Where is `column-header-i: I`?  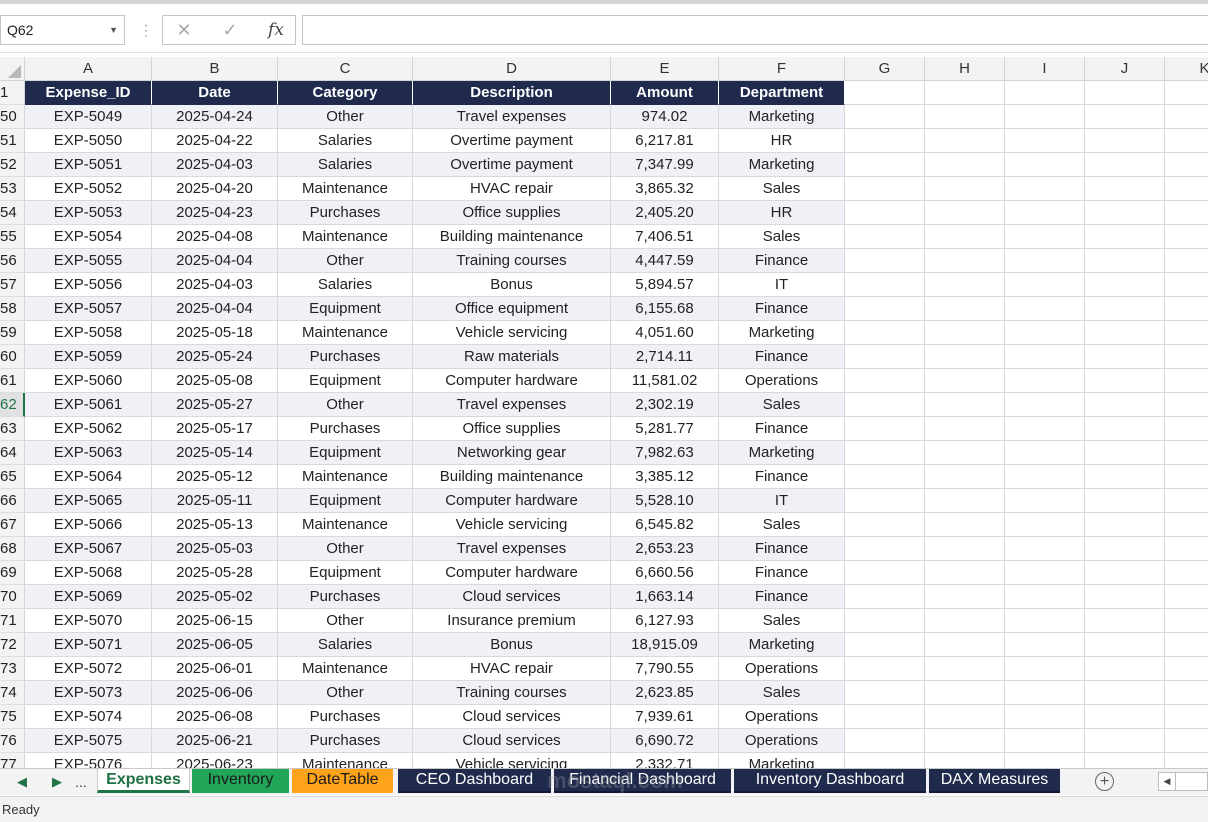 column-header-i: I is located at coordinates (1045, 69).